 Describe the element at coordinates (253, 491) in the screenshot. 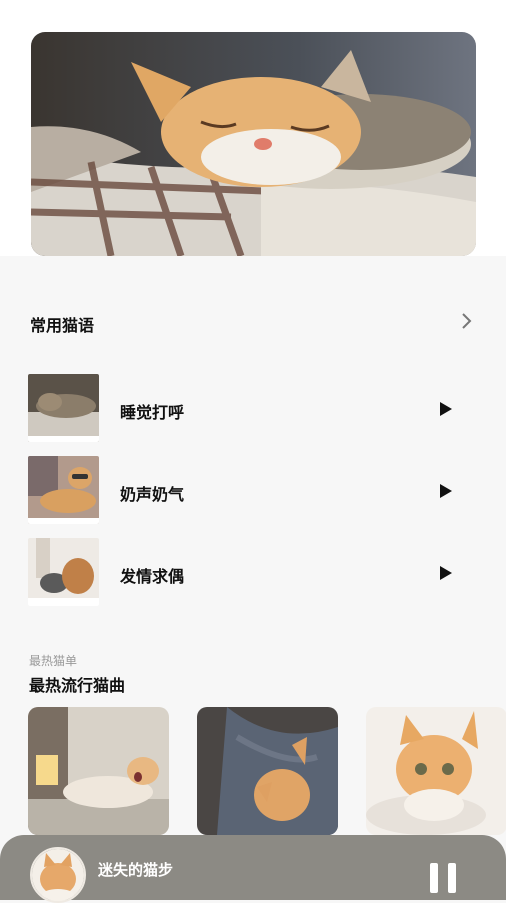

I see `sound-item: 奶声奶气` at that location.